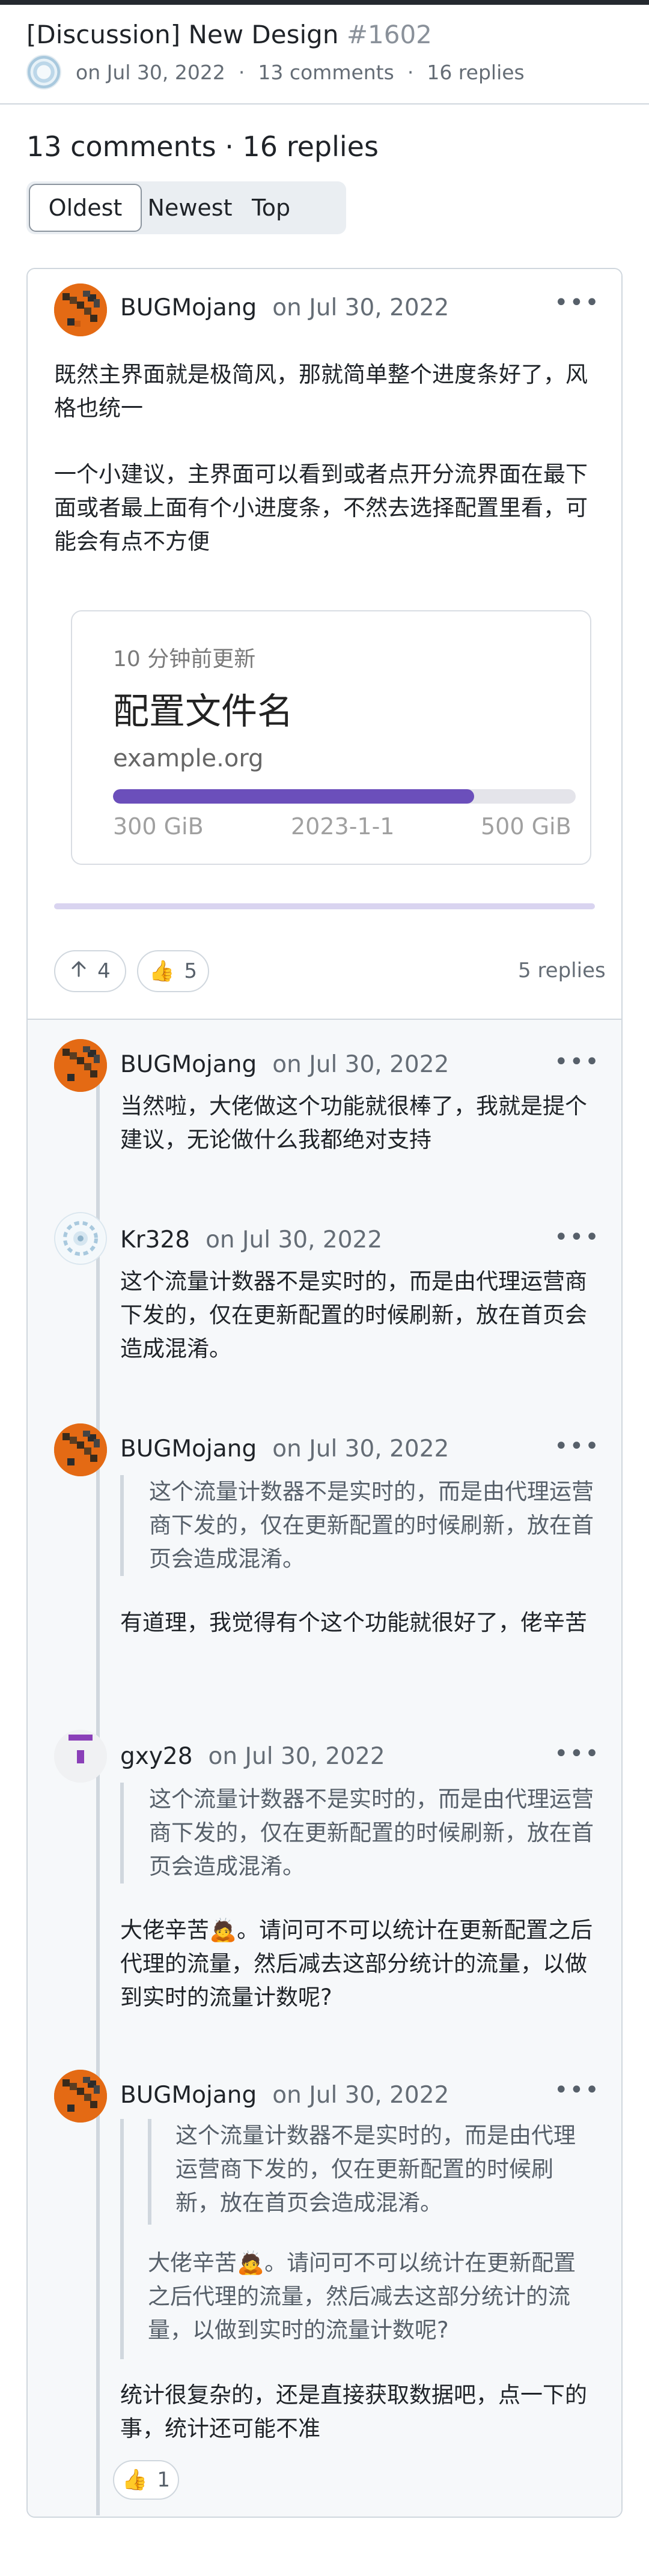  Describe the element at coordinates (354, 1123) in the screenshot. I see `reply-text: 当然啦，大佬做这个功能就很棒了，我就是提个建议，无论做什么我都绝对支持` at that location.